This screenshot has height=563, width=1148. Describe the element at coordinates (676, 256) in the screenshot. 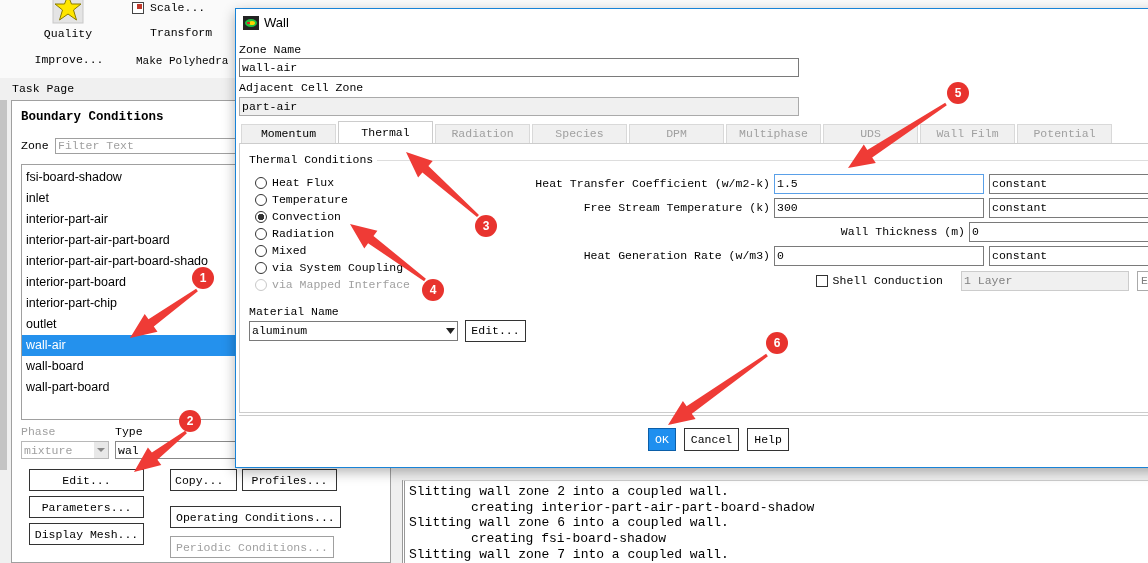

I see `property-label: Heat Generation Rate (w/m3)` at that location.